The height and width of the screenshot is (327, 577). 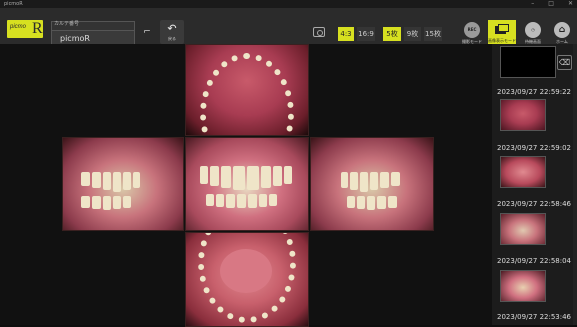 I want to click on patient-id-label: カルテ番号, so click(x=67, y=24).